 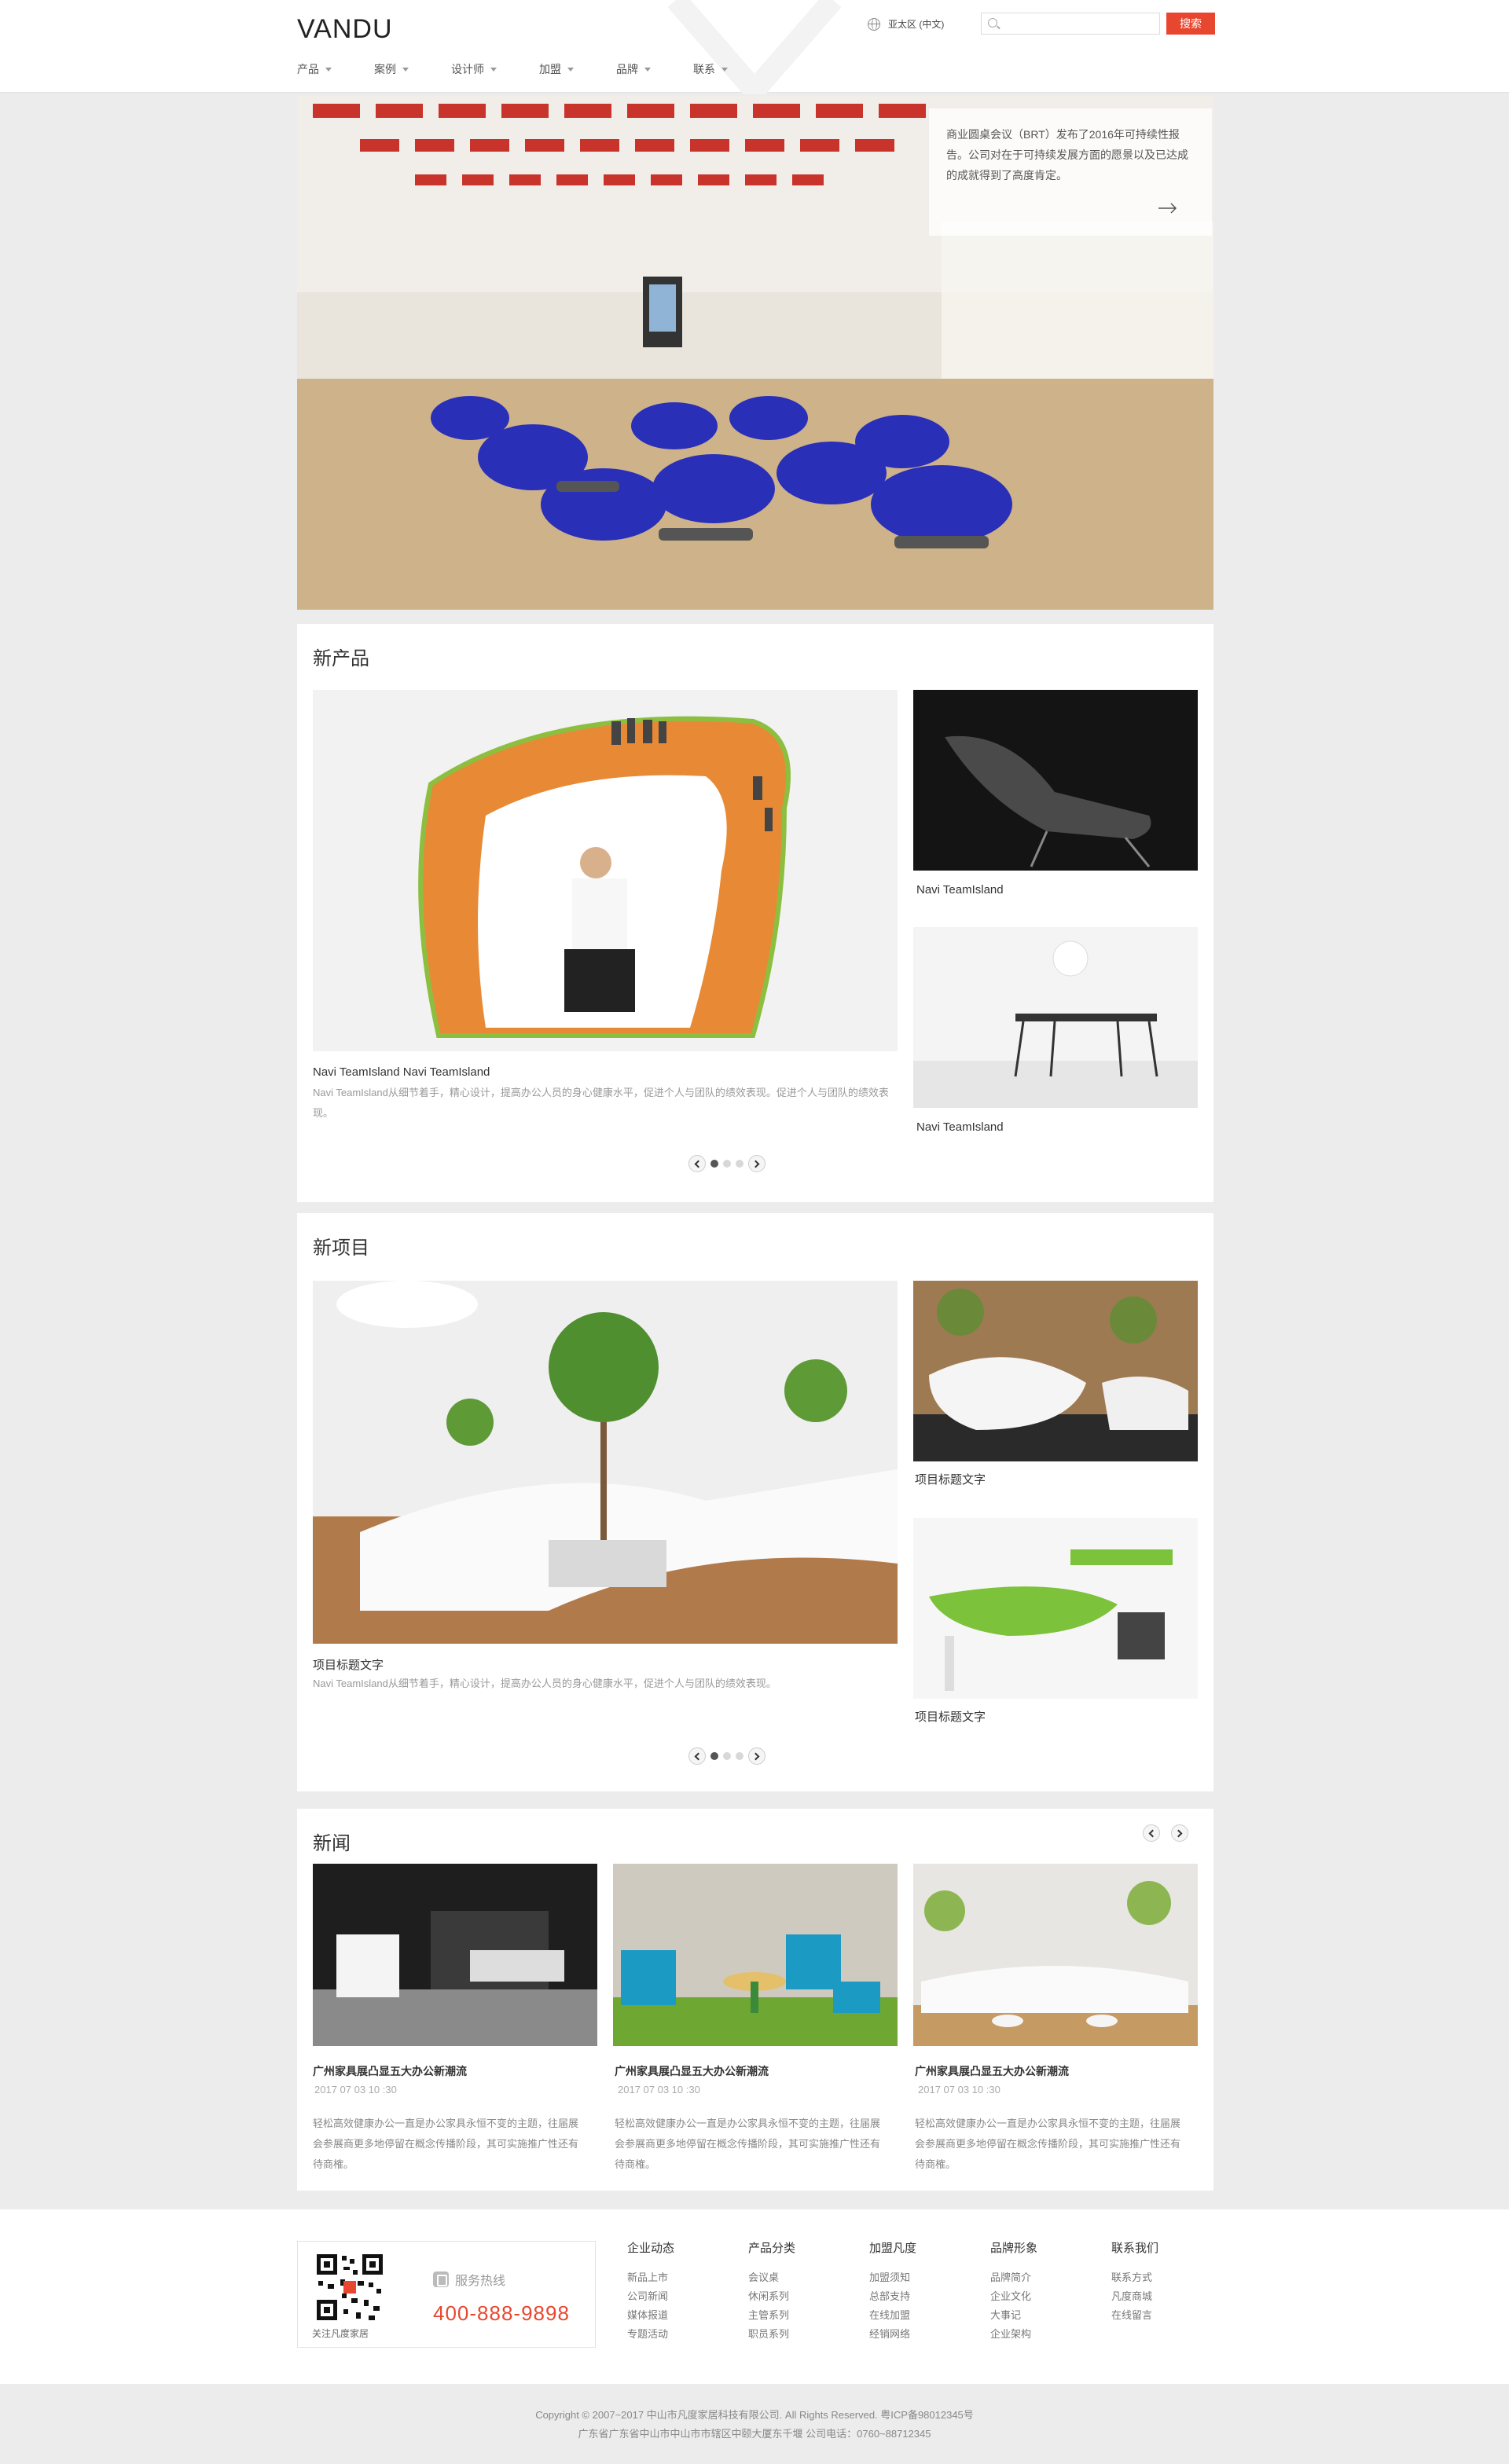 What do you see at coordinates (340, 2333) in the screenshot?
I see `qr-caption: 关注凡度家居` at bounding box center [340, 2333].